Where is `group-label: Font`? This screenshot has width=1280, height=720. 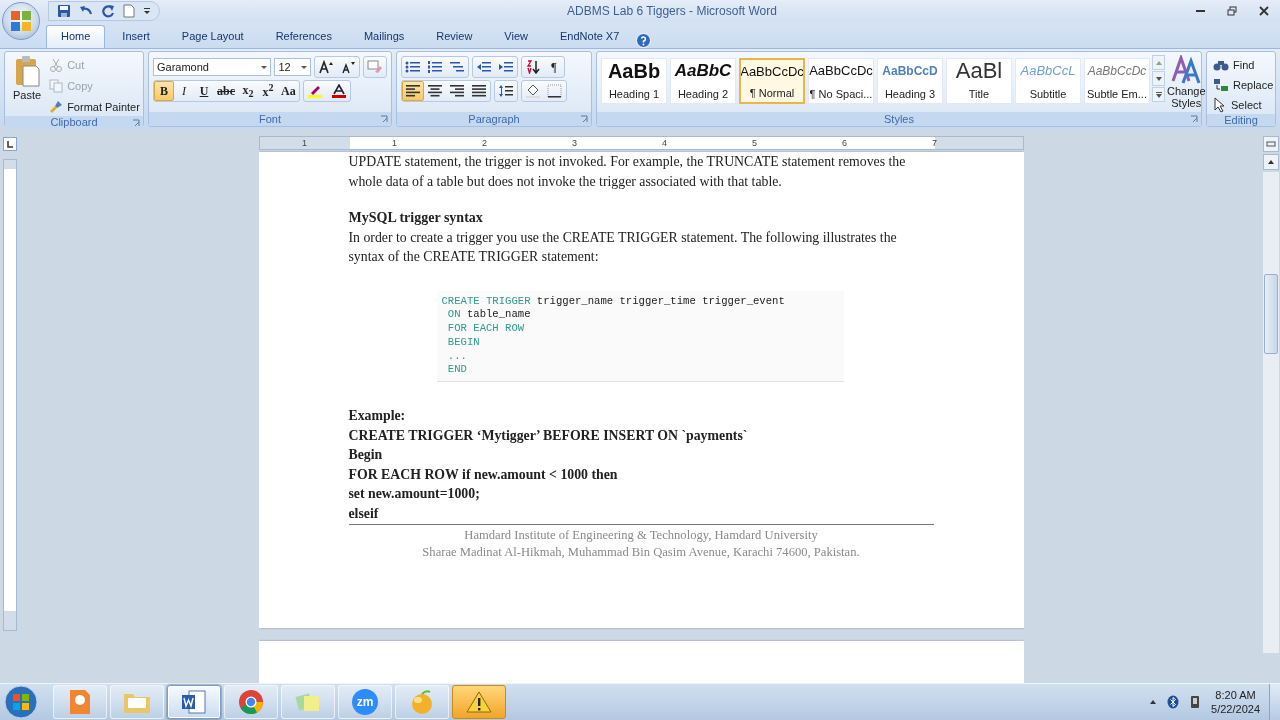 group-label: Font is located at coordinates (270, 119).